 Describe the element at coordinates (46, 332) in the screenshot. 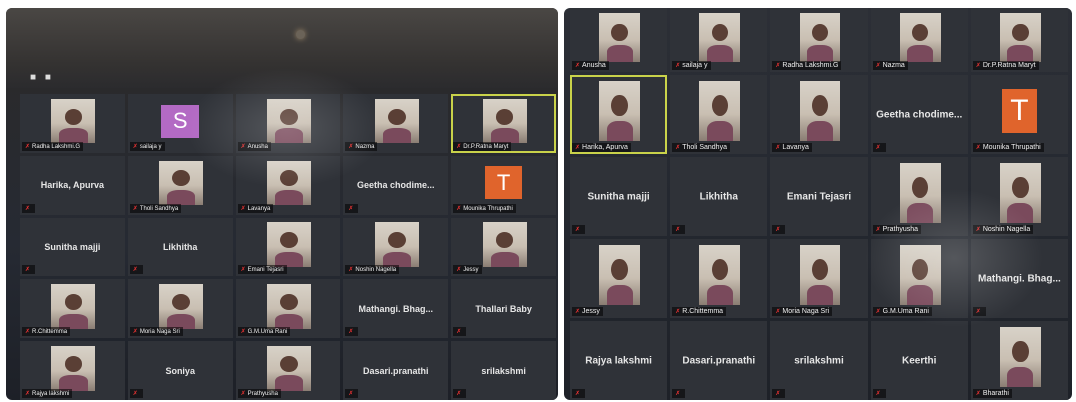

I see `participant-name-label: ✗ R.Chittemma` at that location.